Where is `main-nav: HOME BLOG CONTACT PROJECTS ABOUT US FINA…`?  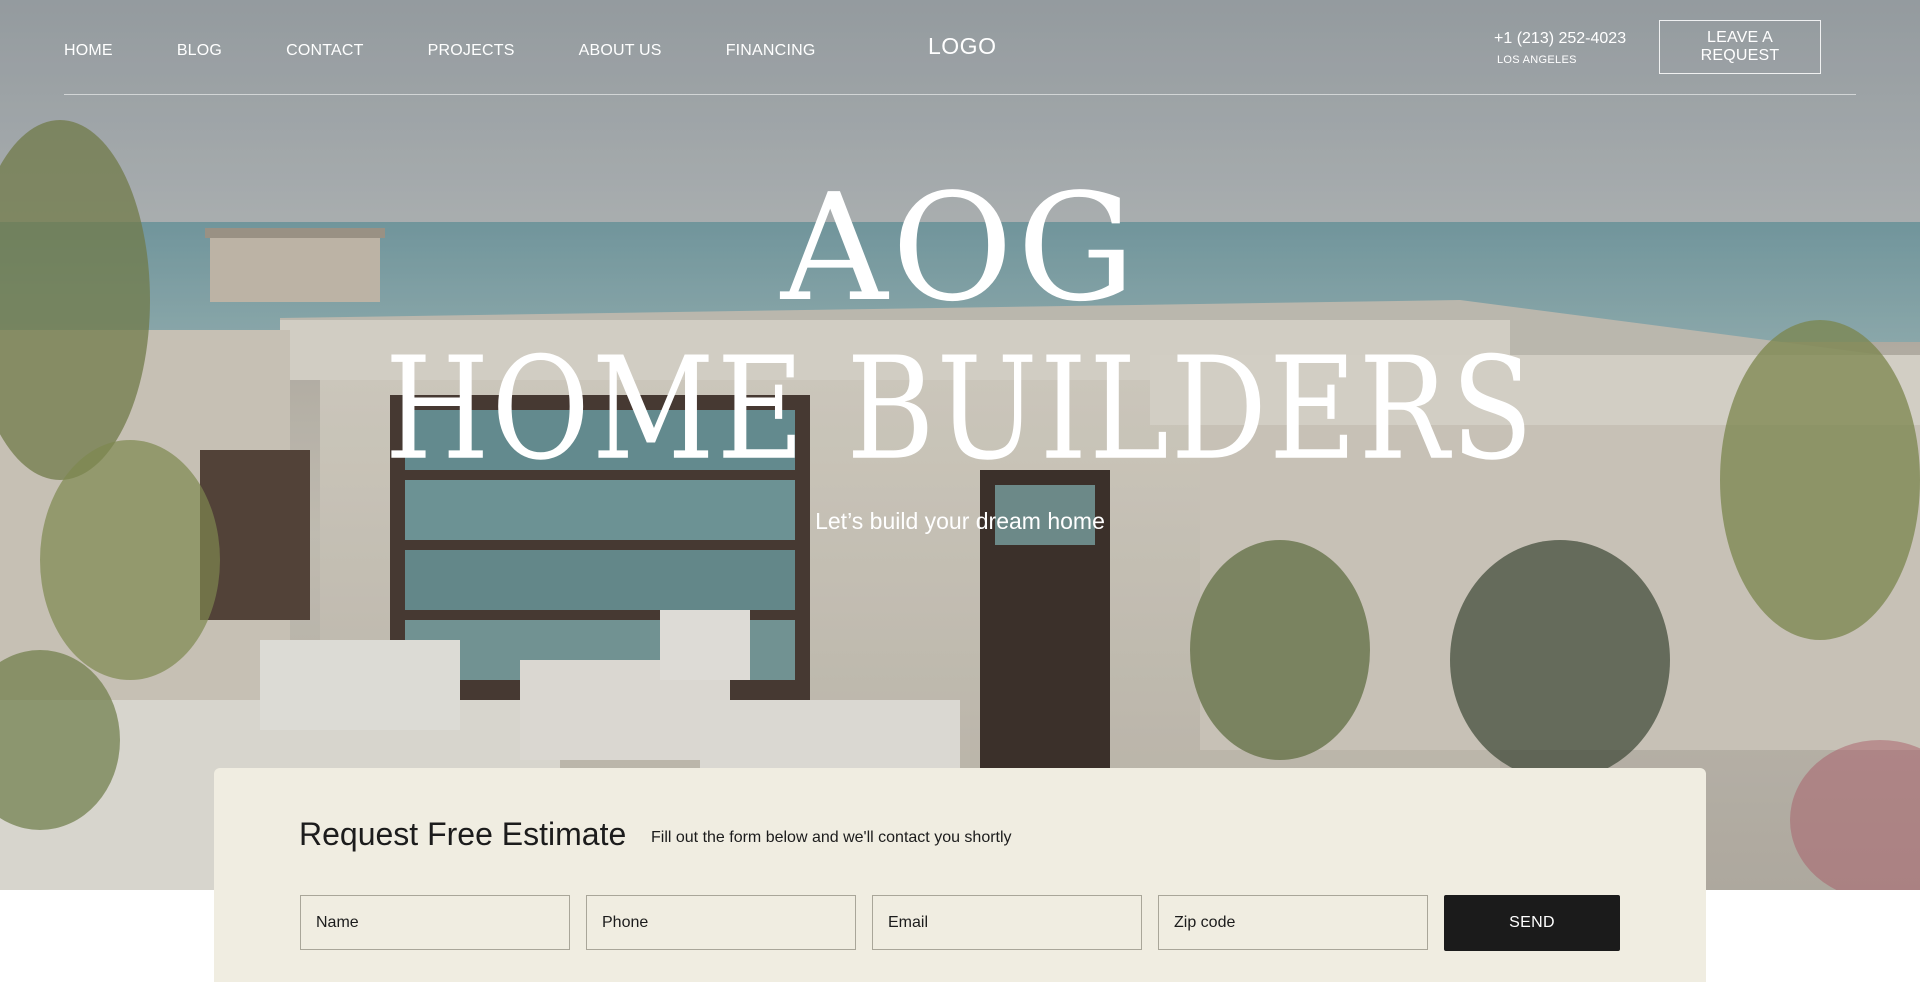 main-nav: HOME BLOG CONTACT PROJECTS ABOUT US FINA… is located at coordinates (472, 51).